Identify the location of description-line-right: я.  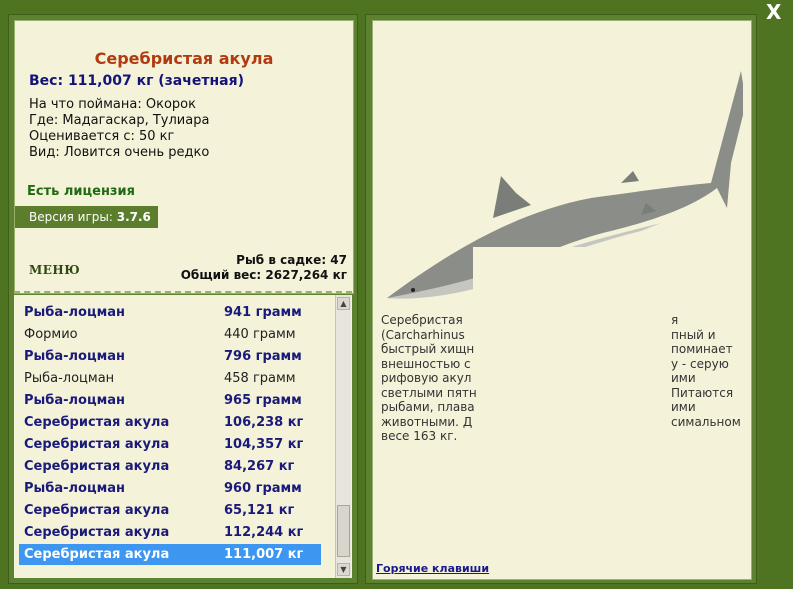
(675, 320).